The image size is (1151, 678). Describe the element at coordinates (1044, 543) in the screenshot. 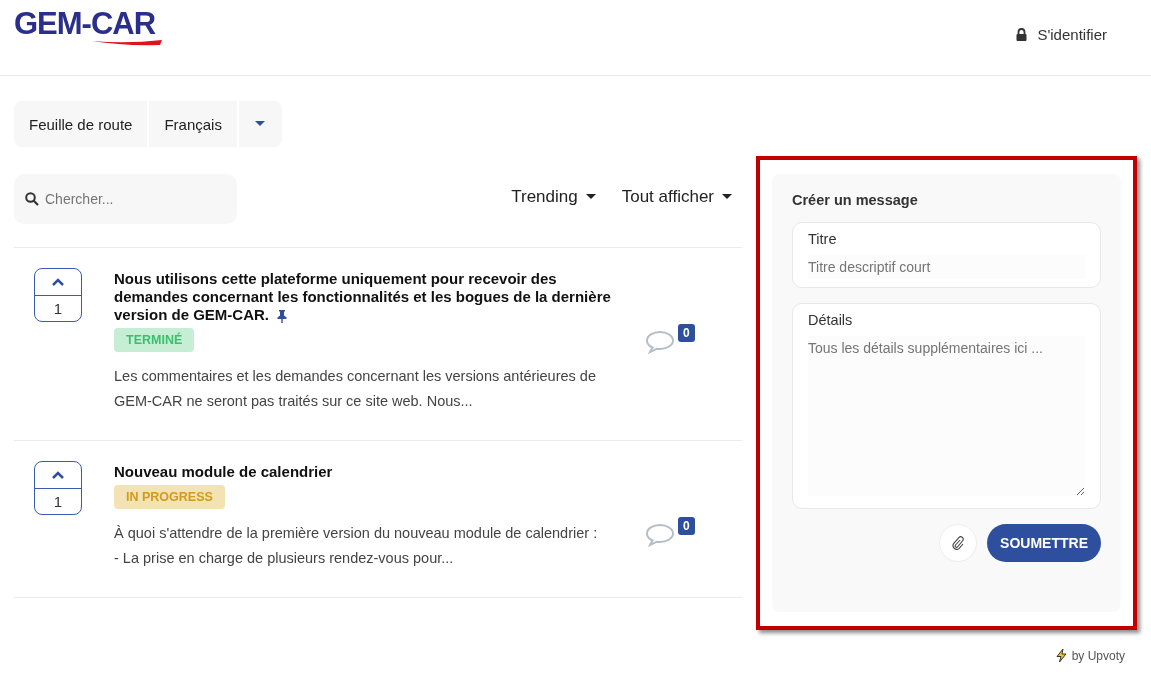

I see `submit-button: SOUMETTRE` at that location.